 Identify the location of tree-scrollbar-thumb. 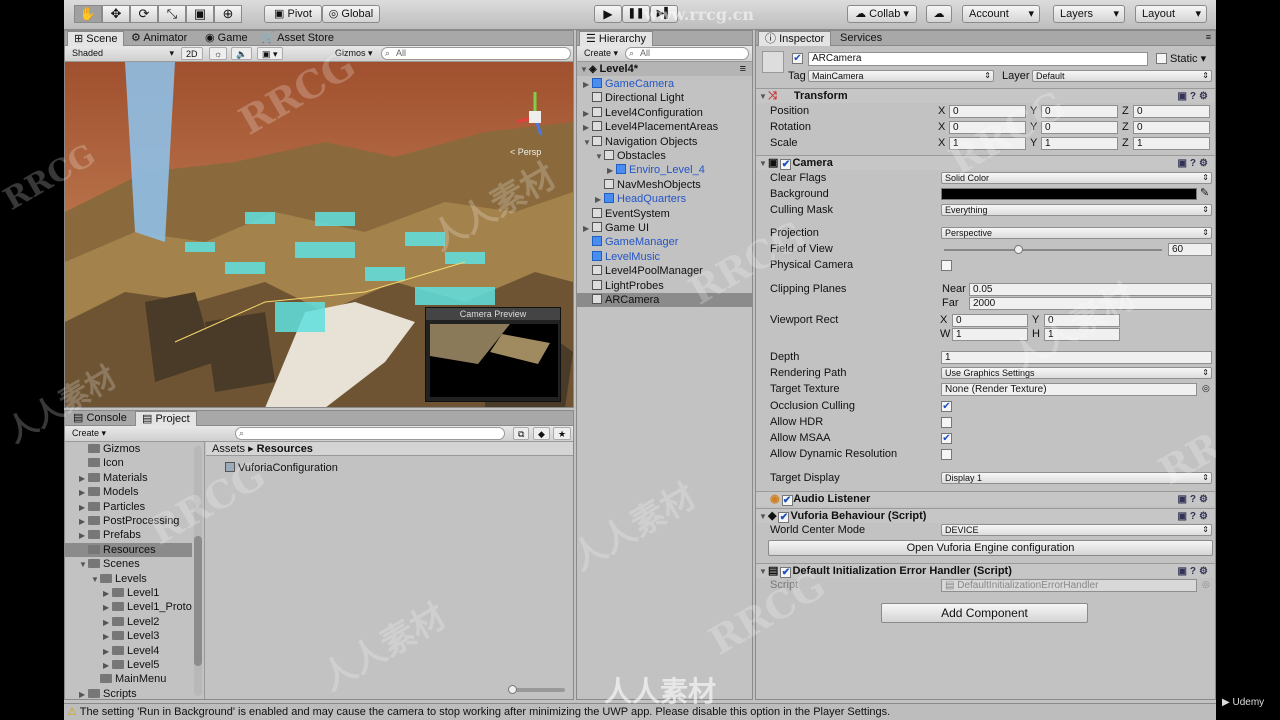
(198, 601).